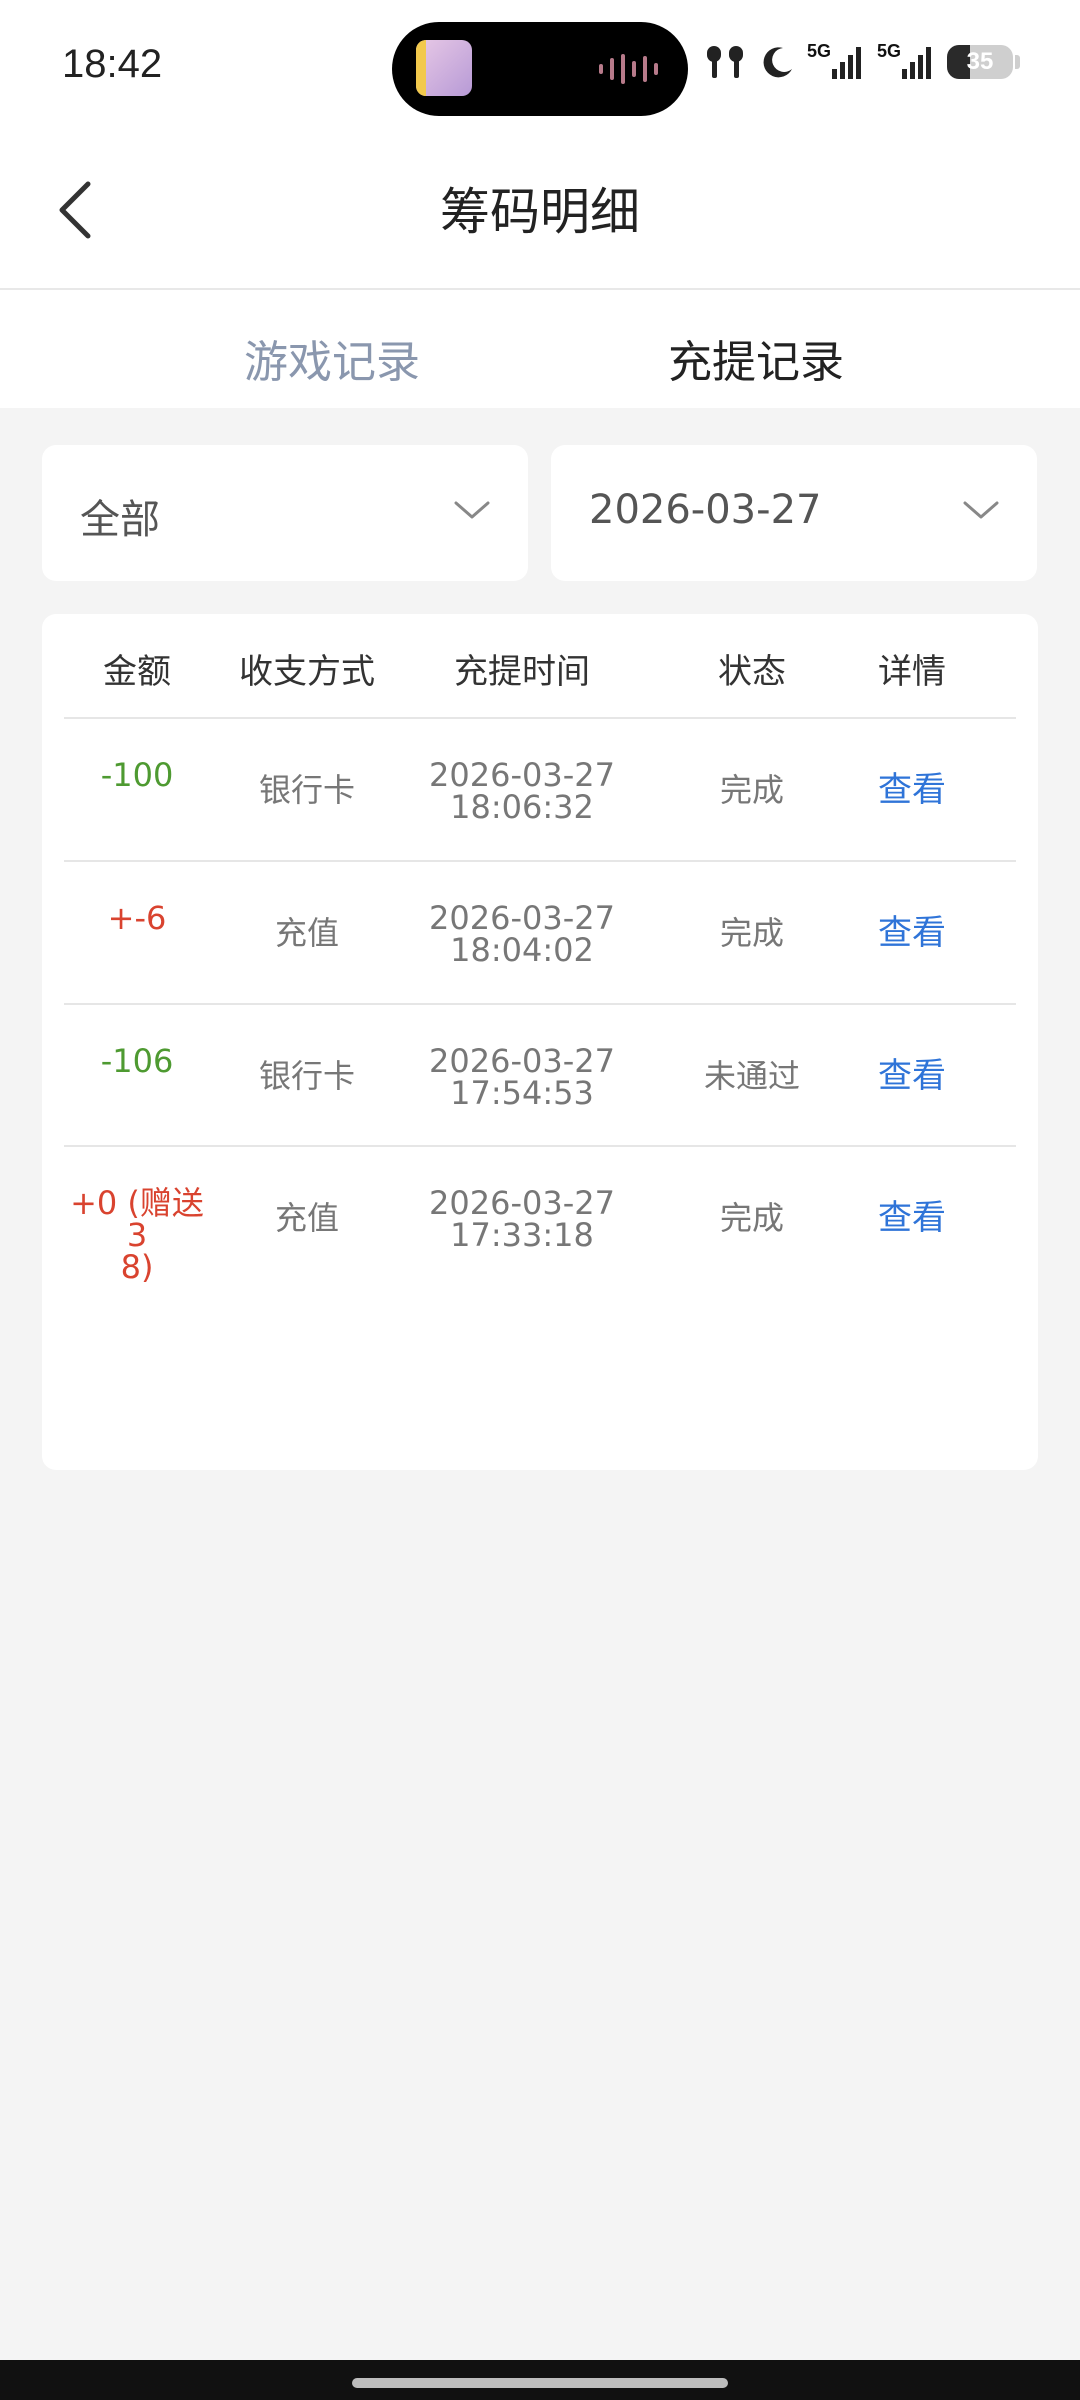 Image resolution: width=1080 pixels, height=2400 pixels. What do you see at coordinates (540, 212) in the screenshot?
I see `page-title: 筹码明细` at bounding box center [540, 212].